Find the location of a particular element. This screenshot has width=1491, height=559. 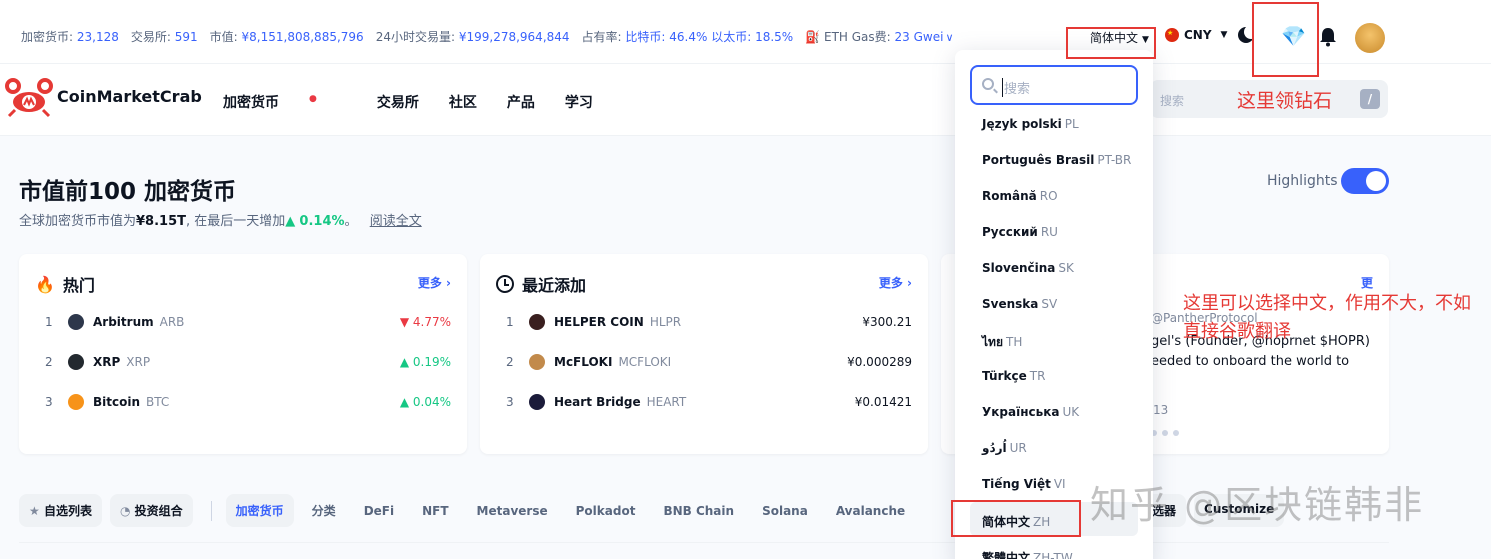

tab-nft: NFT is located at coordinates (435, 511).